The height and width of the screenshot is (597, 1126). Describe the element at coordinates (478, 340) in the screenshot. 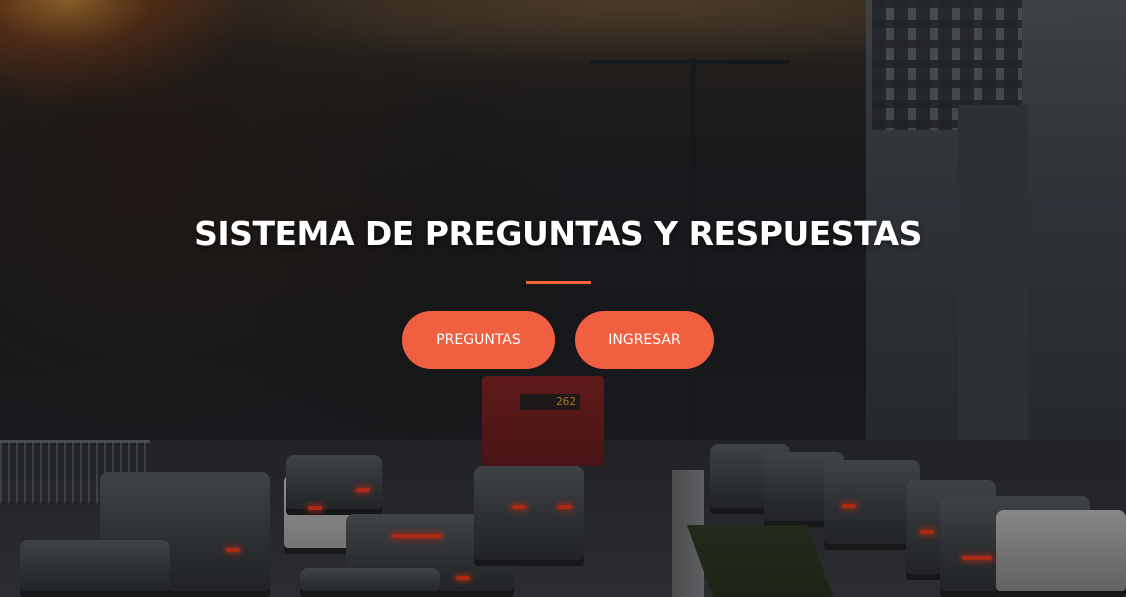

I see `preguntas-button: PREGUNTAS` at that location.